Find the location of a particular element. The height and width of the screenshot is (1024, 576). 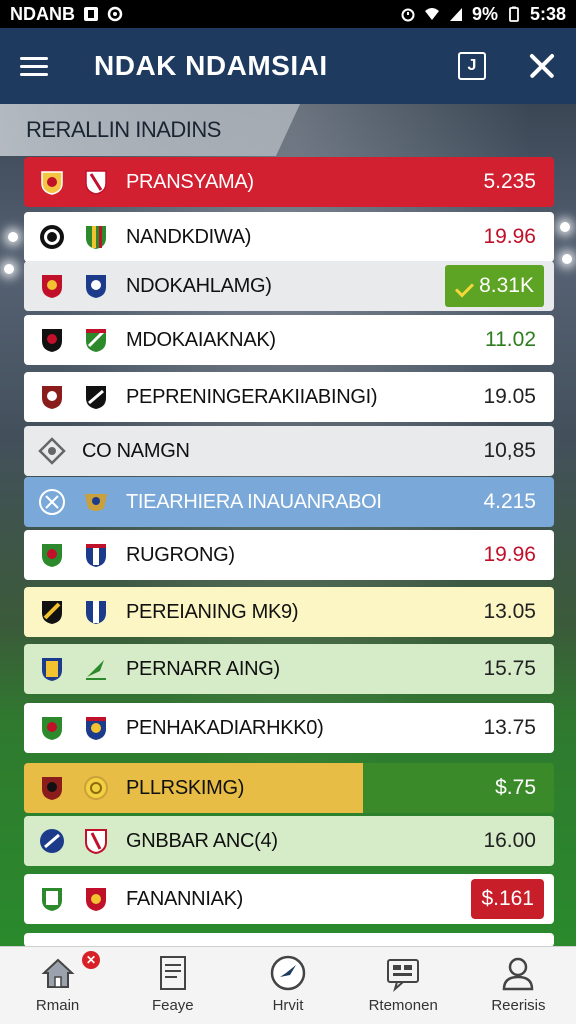

team-name: CO NAMGN is located at coordinates (136, 450).